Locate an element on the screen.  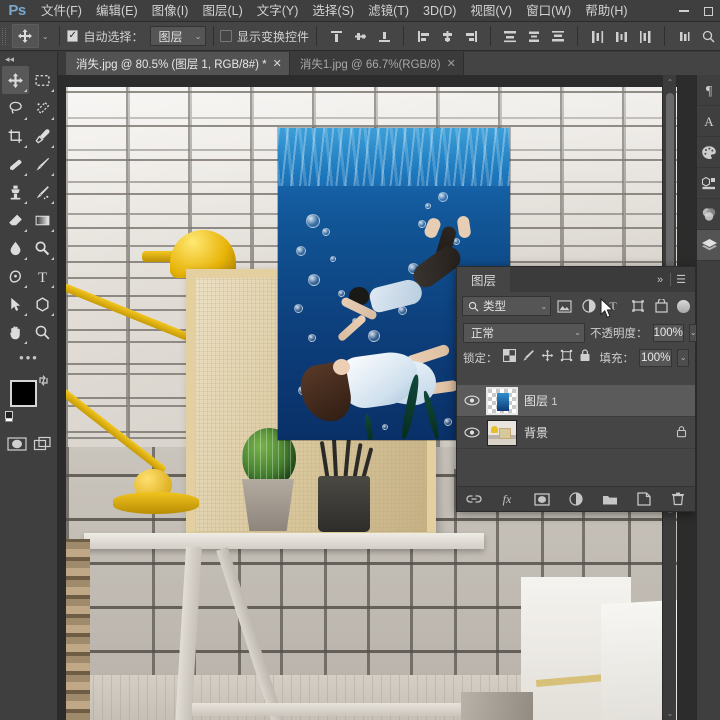
menu-type: 文字(Y) is located at coordinates (278, 11).